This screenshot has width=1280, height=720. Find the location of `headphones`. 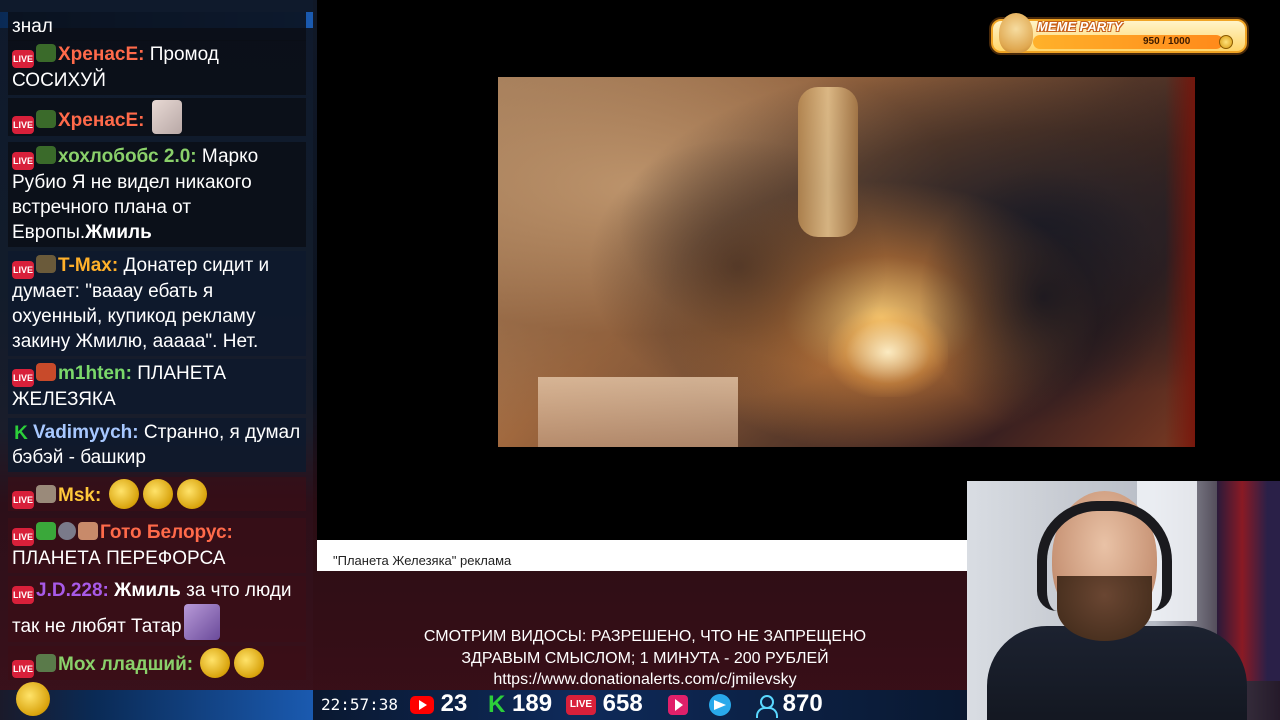

headphones is located at coordinates (1104, 556).